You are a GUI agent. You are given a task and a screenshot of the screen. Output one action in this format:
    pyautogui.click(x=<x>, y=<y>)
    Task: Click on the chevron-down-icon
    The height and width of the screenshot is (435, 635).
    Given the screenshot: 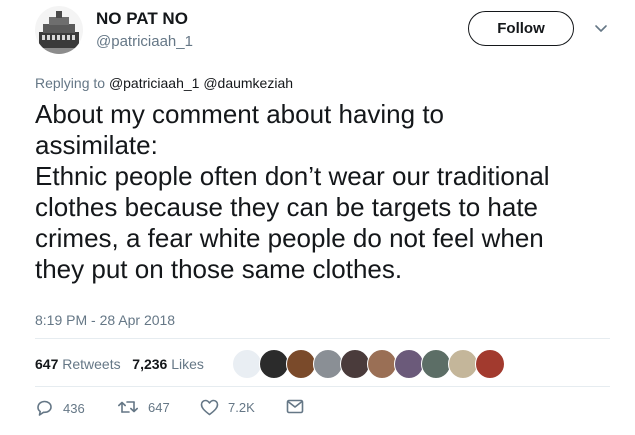 What is the action you would take?
    pyautogui.click(x=601, y=29)
    